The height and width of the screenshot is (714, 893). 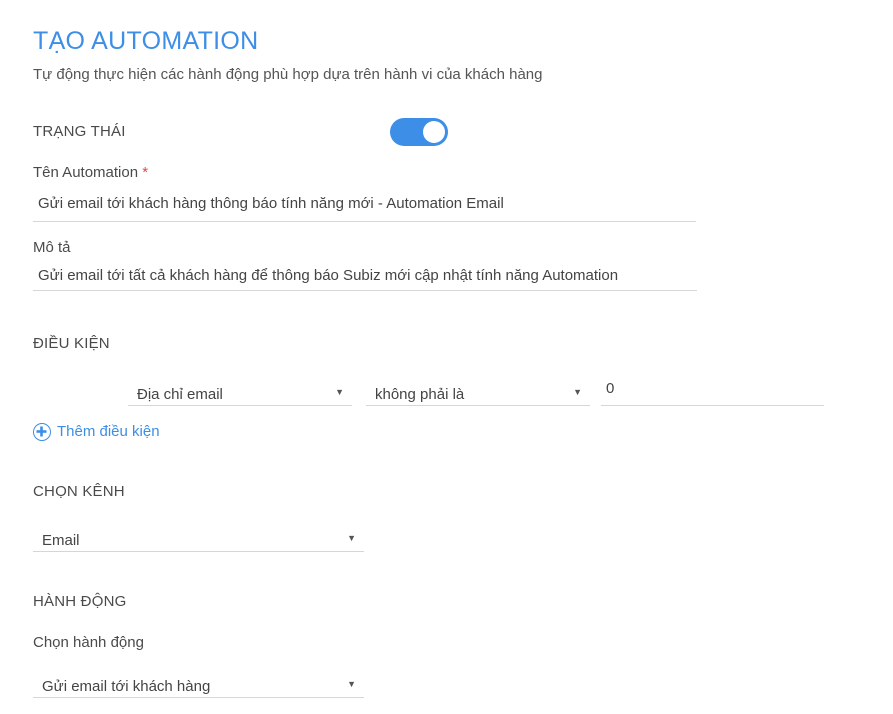 I want to click on action-value: Gửi email tới khách hàng, so click(x=126, y=686).